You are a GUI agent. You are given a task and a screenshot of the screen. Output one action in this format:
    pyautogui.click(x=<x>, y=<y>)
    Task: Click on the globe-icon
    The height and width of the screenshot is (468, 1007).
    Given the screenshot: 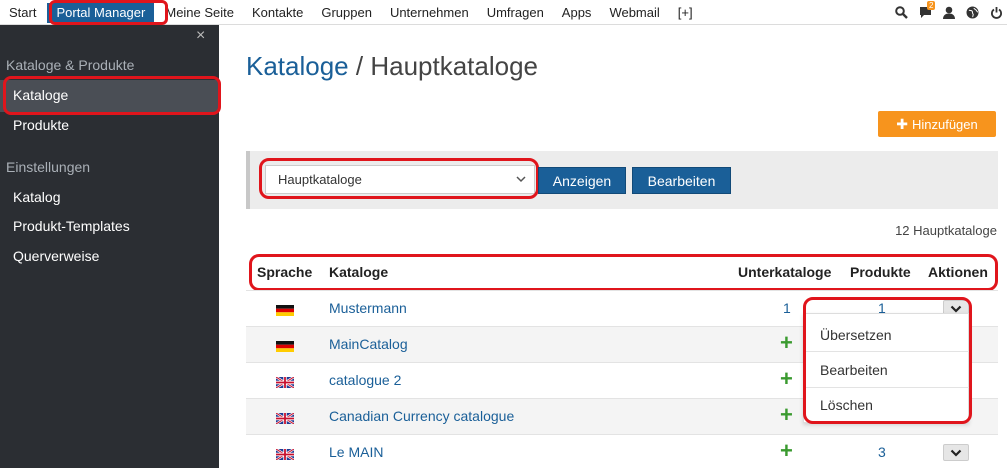 What is the action you would take?
    pyautogui.click(x=972, y=12)
    